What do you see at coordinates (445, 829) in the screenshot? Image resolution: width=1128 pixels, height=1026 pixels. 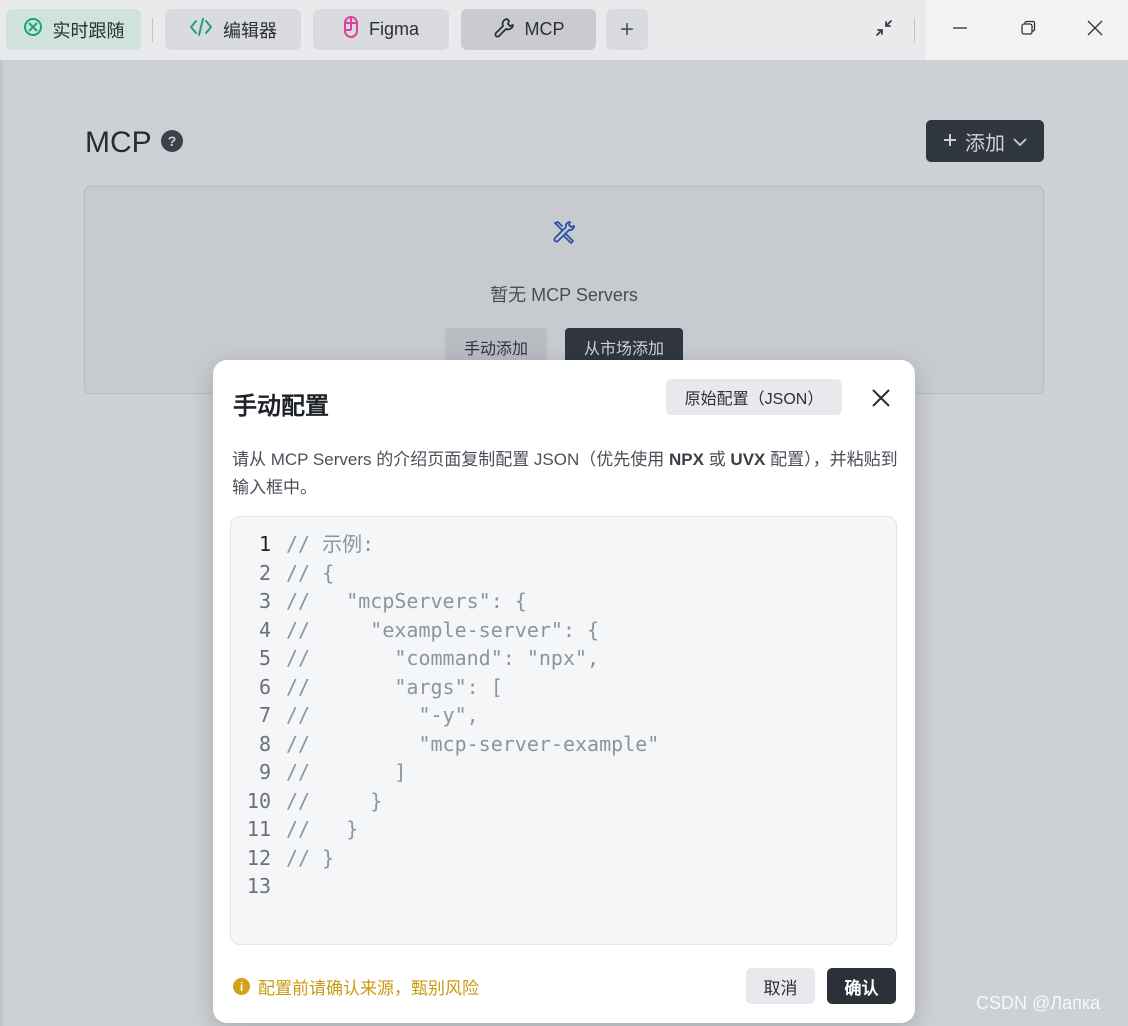 I see `code-line: 11 // }` at bounding box center [445, 829].